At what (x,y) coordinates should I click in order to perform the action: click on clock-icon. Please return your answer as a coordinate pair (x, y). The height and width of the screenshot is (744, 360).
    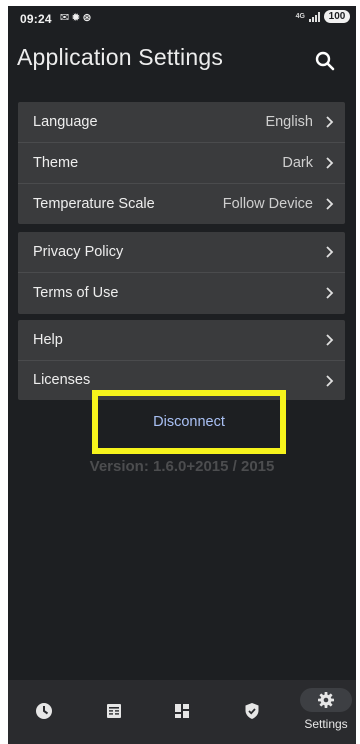
    Looking at the image, I should click on (44, 711).